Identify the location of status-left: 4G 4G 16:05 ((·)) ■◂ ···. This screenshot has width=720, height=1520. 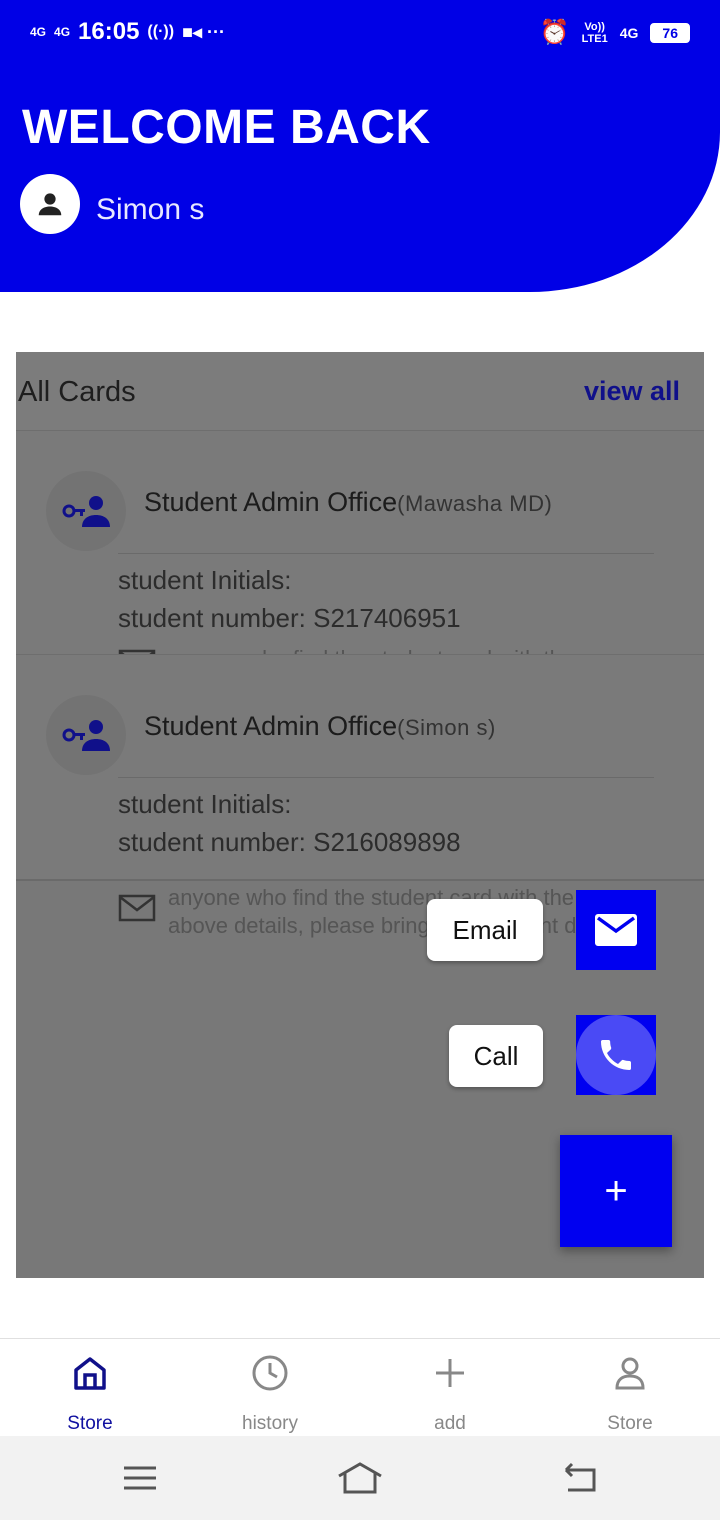
(127, 32).